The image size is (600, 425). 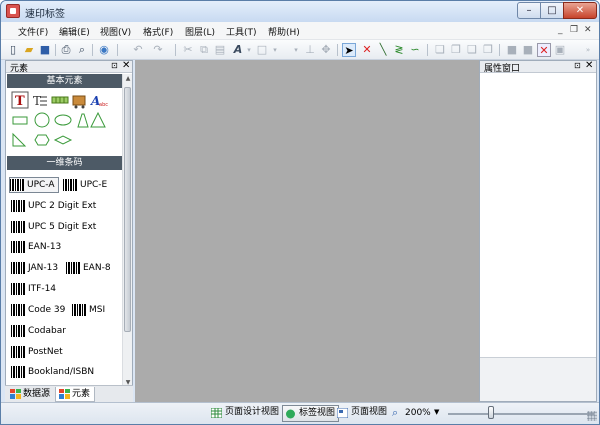 What do you see at coordinates (83, 120) in the screenshot?
I see `trapezoid-shape-icon` at bounding box center [83, 120].